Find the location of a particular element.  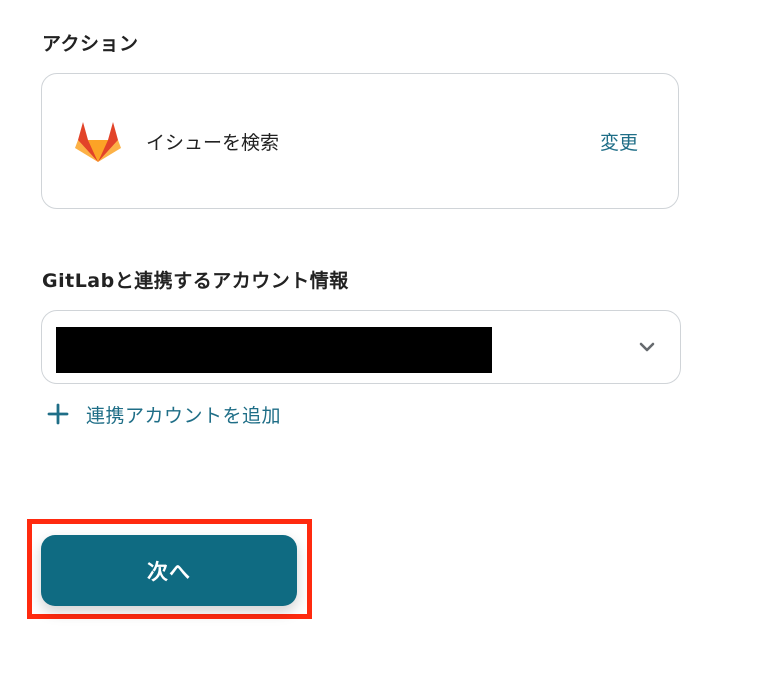

gitlab-logo-icon is located at coordinates (98, 141).